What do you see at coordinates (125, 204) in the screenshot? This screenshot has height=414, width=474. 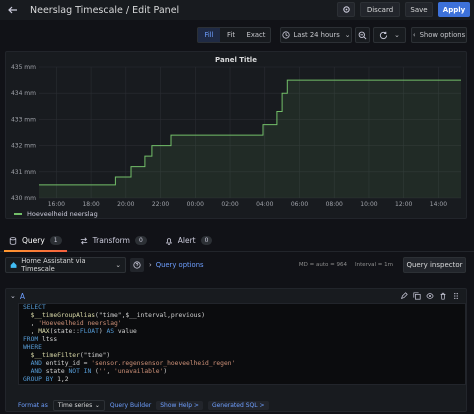 I see `x-tick-label: 20:00` at bounding box center [125, 204].